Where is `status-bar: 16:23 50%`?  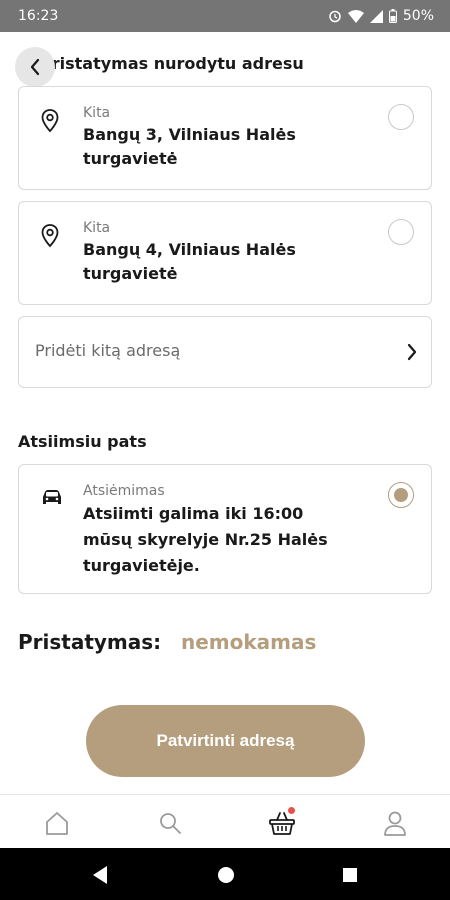
status-bar: 16:23 50% is located at coordinates (225, 16).